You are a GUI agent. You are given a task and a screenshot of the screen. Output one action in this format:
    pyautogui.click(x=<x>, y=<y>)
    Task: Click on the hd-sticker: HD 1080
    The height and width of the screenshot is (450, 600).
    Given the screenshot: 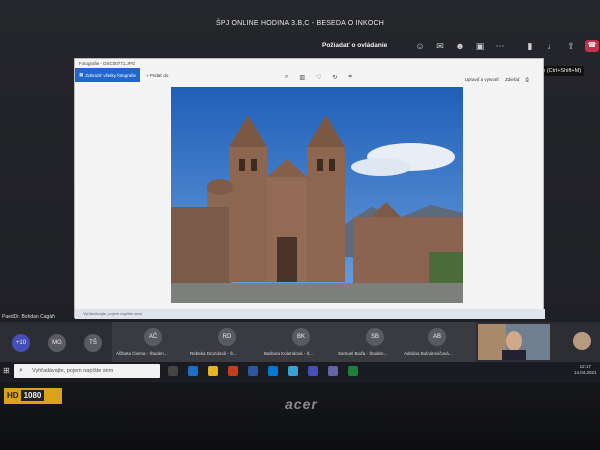 What is the action you would take?
    pyautogui.click(x=33, y=396)
    